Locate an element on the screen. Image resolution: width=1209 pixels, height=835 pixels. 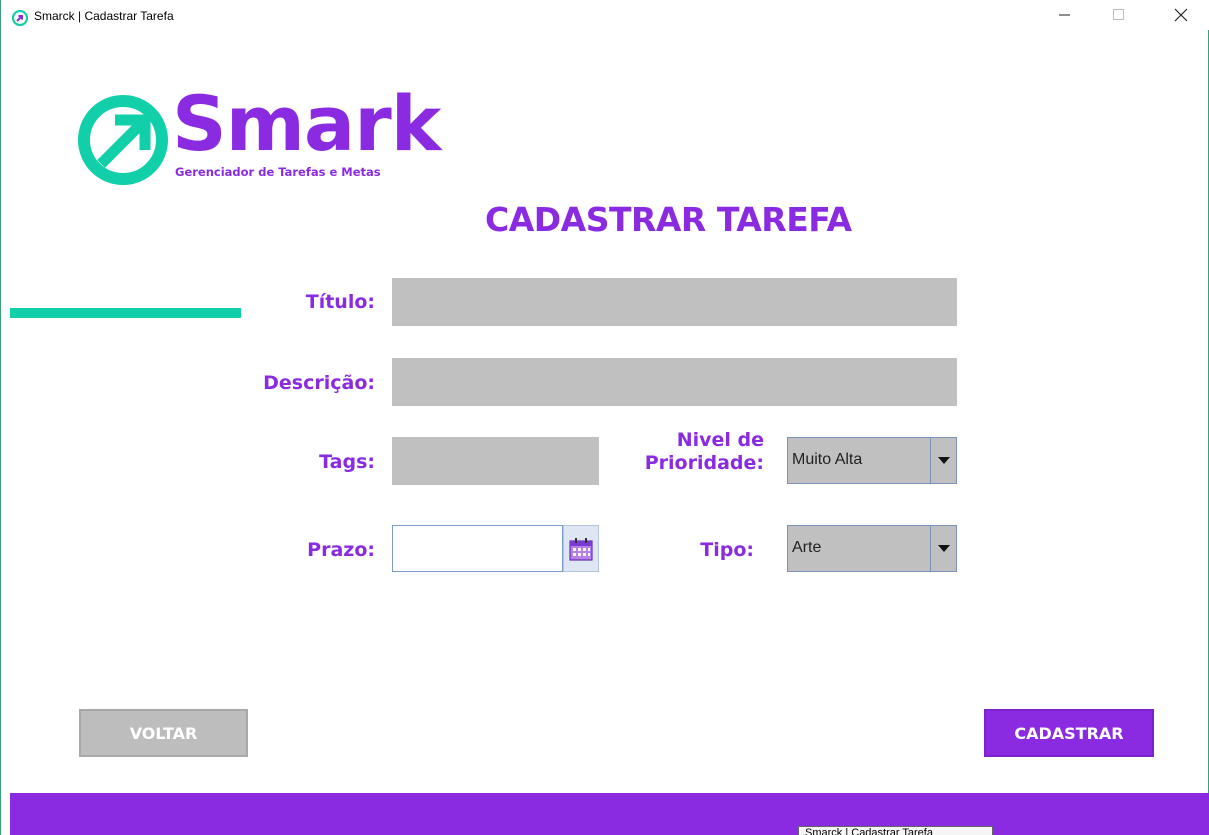
maximize-icon is located at coordinates (1118, 14).